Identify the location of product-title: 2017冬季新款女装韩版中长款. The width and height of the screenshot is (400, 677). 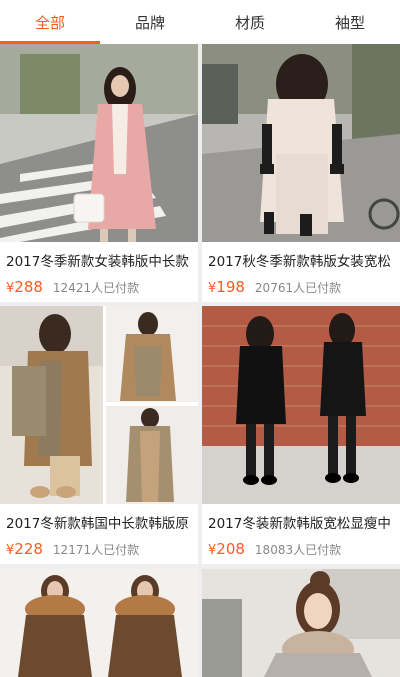
(99, 262).